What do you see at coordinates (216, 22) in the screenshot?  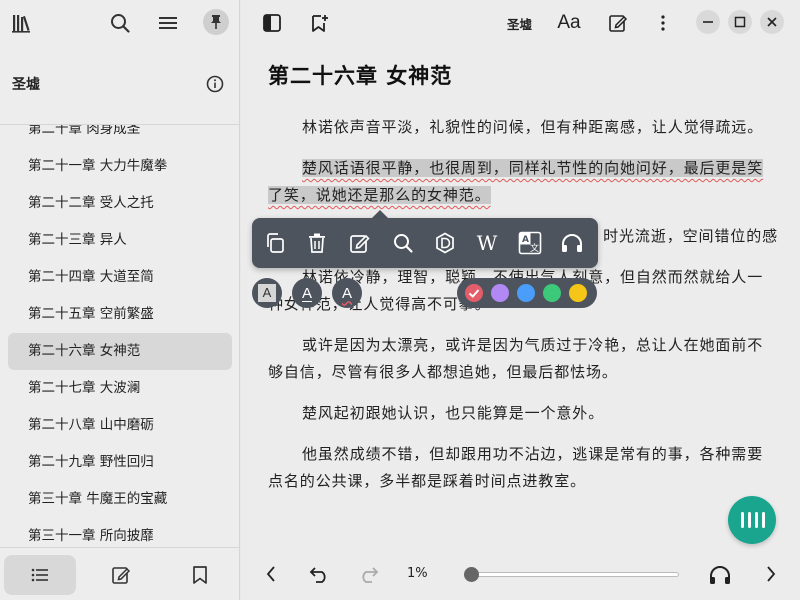 I see `pin-icon` at bounding box center [216, 22].